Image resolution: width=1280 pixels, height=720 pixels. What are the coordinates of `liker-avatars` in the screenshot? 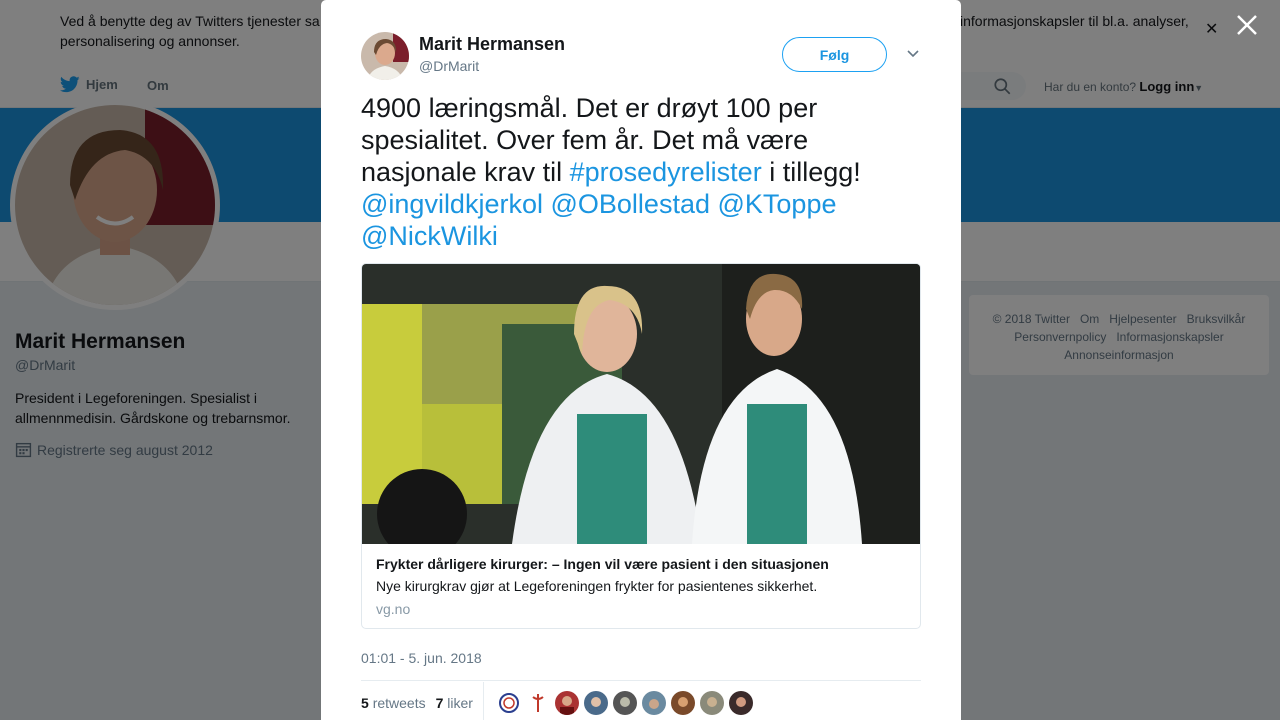 It's located at (625, 703).